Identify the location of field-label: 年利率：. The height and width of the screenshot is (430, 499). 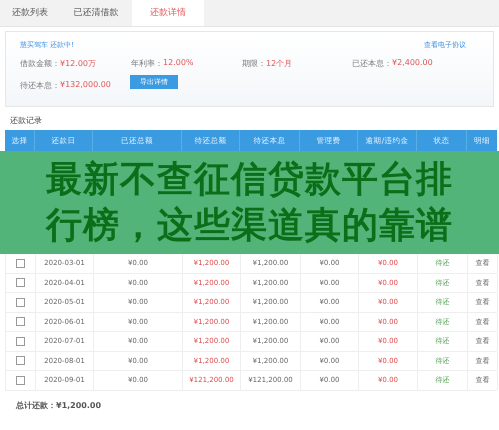
(147, 63).